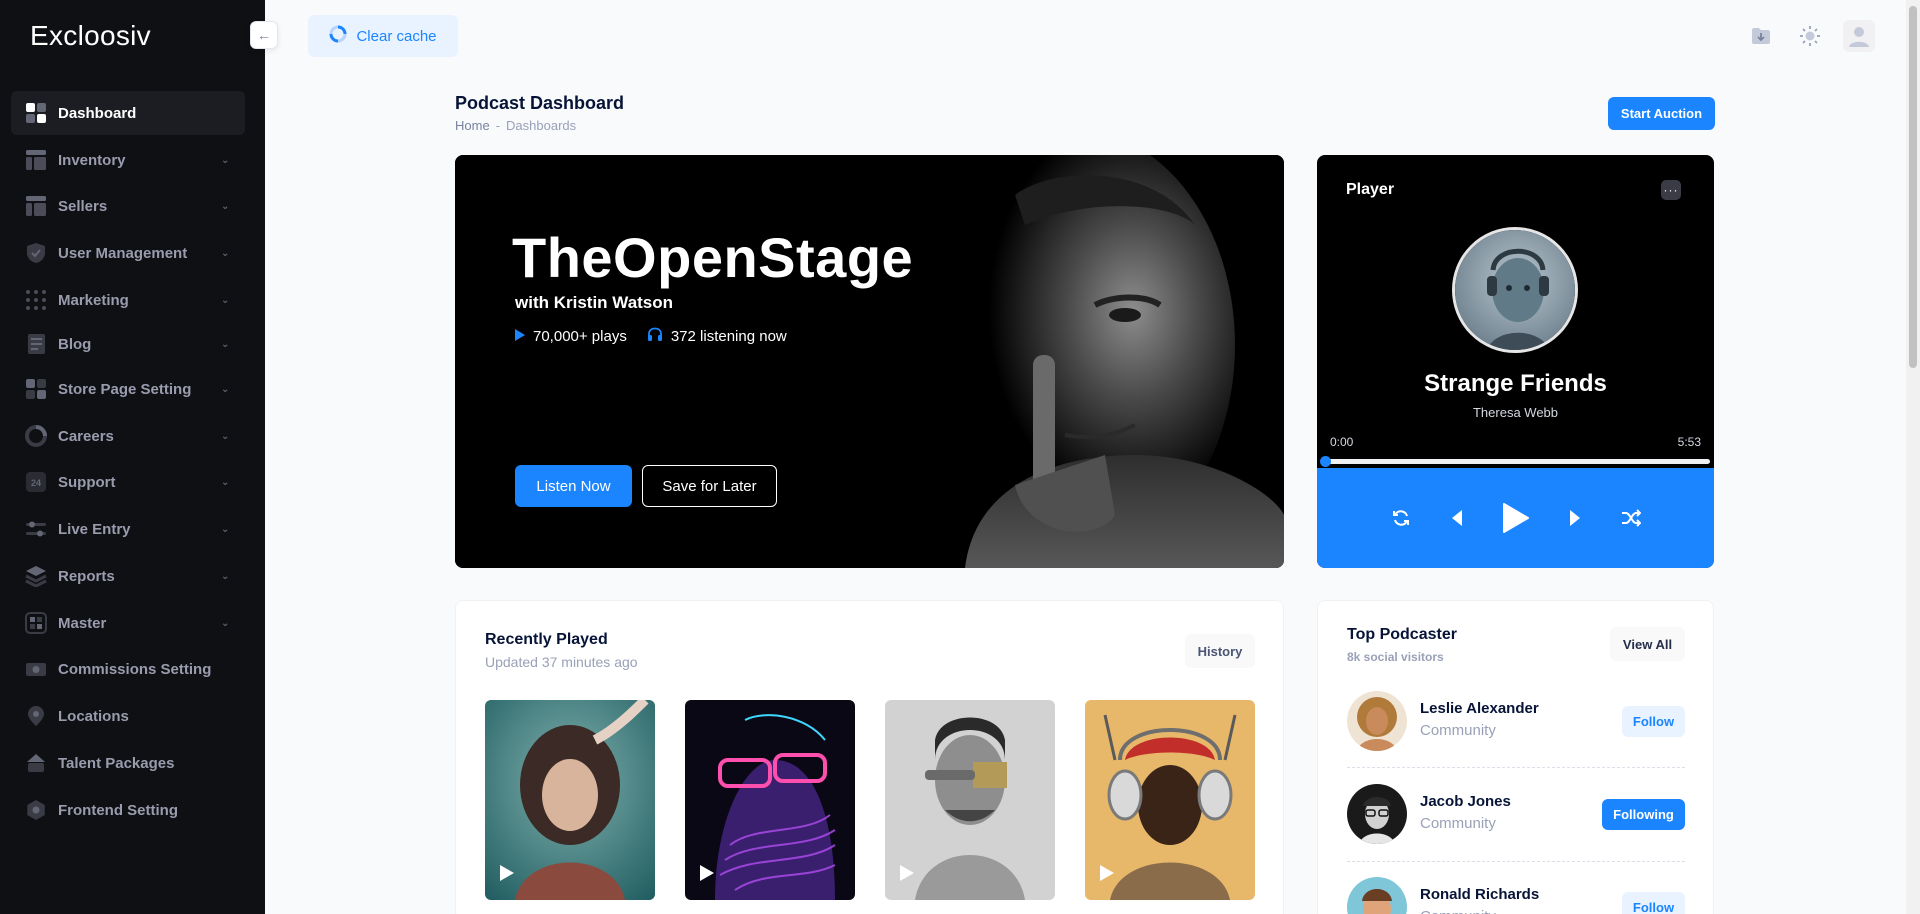 Image resolution: width=1920 pixels, height=914 pixels. Describe the element at coordinates (118, 810) in the screenshot. I see `sidebar-item-label: Frontend Setting` at that location.